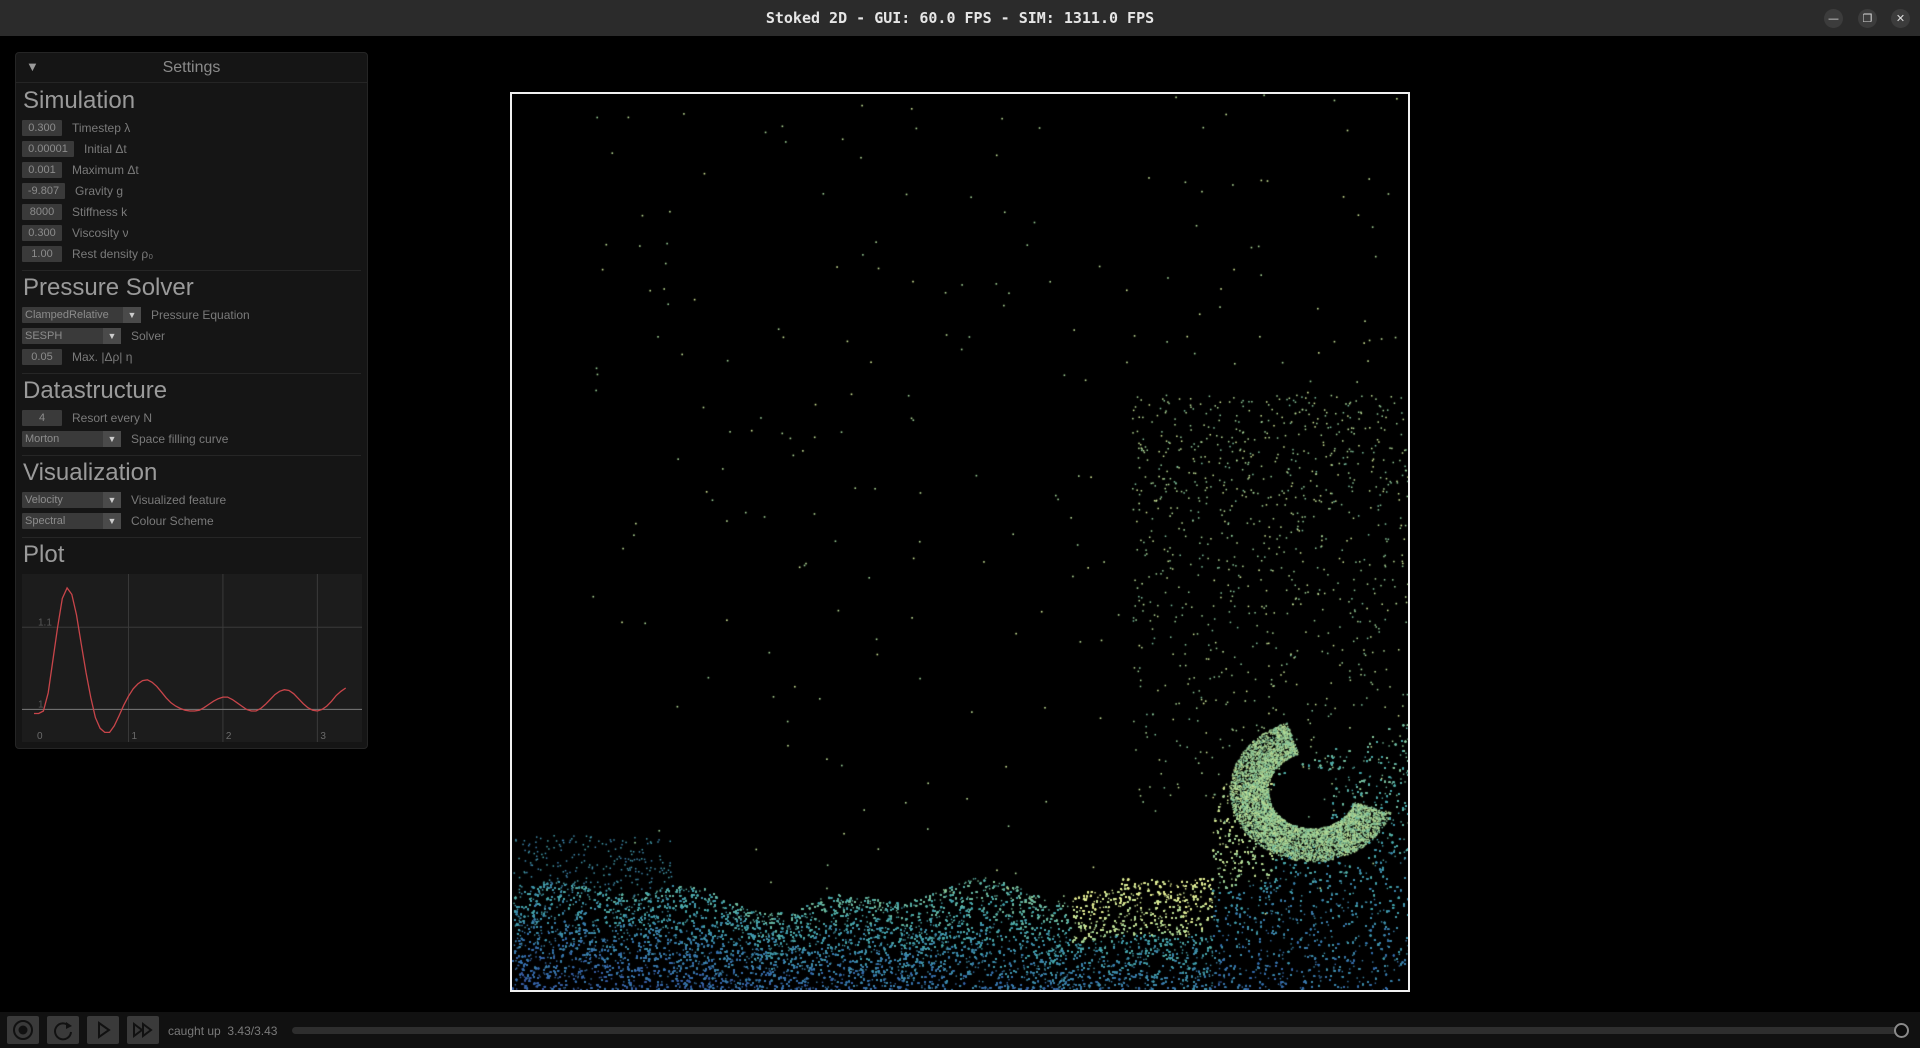 The image size is (1920, 1048). I want to click on feature-select: Velocity ▼, so click(71, 499).